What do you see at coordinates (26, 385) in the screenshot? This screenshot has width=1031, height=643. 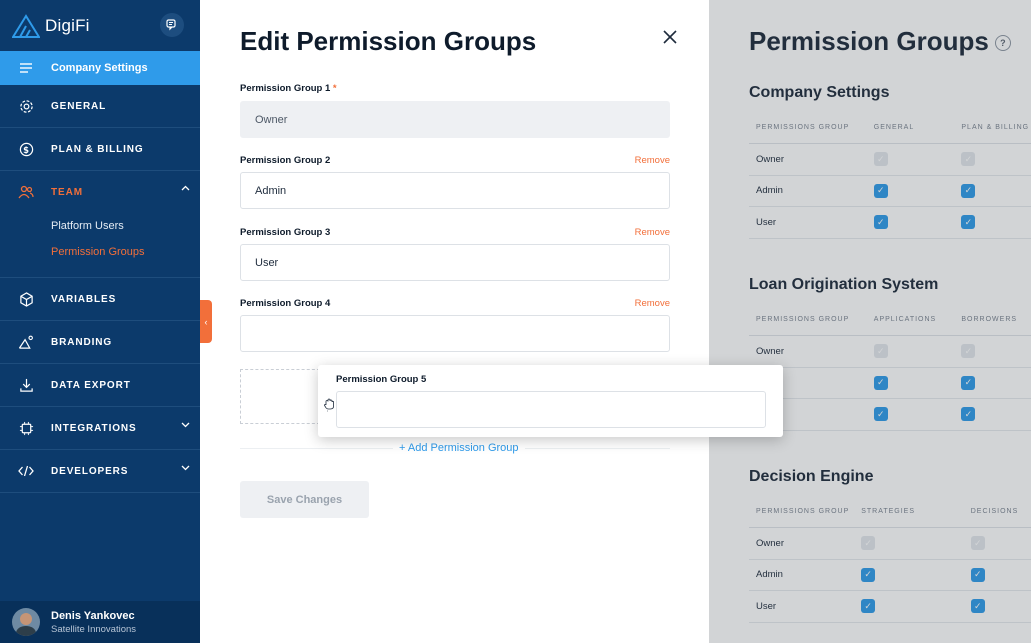 I see `download-icon` at bounding box center [26, 385].